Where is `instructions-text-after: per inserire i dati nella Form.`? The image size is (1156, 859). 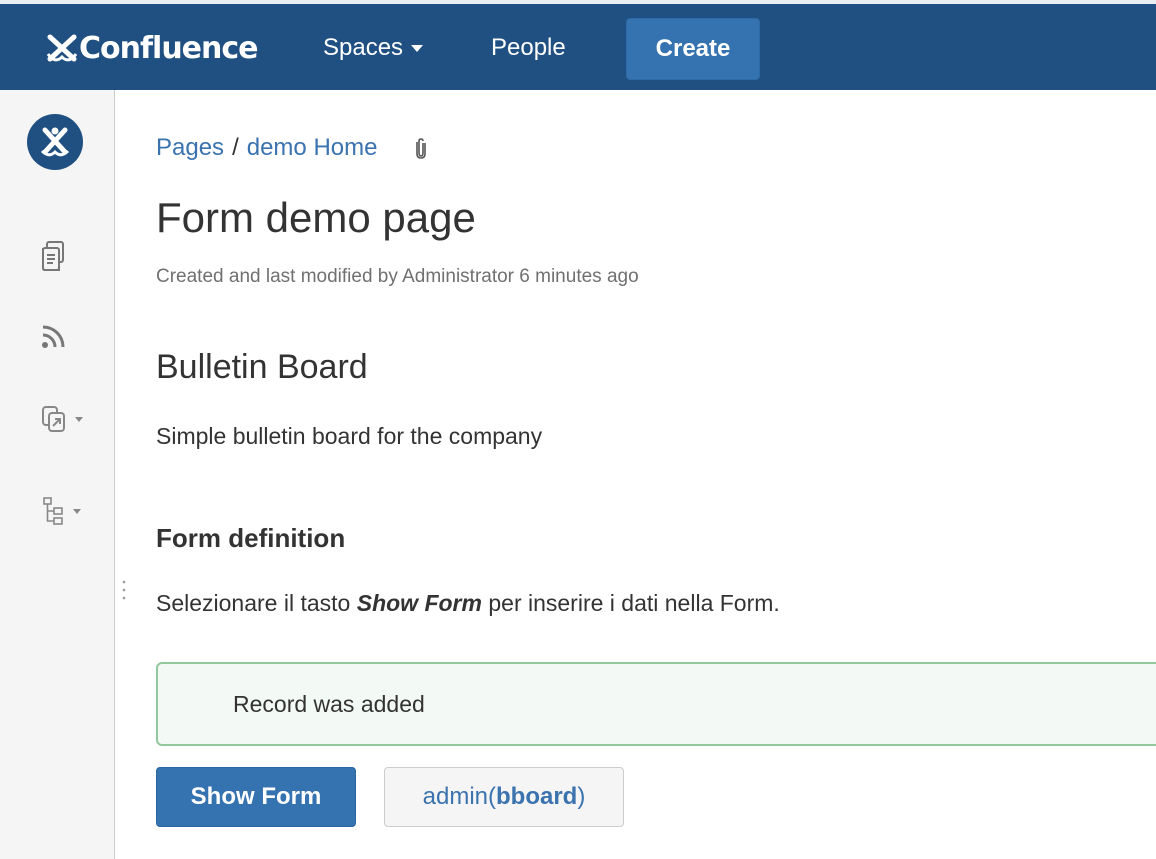
instructions-text-after: per inserire i dati nella Form. is located at coordinates (630, 603).